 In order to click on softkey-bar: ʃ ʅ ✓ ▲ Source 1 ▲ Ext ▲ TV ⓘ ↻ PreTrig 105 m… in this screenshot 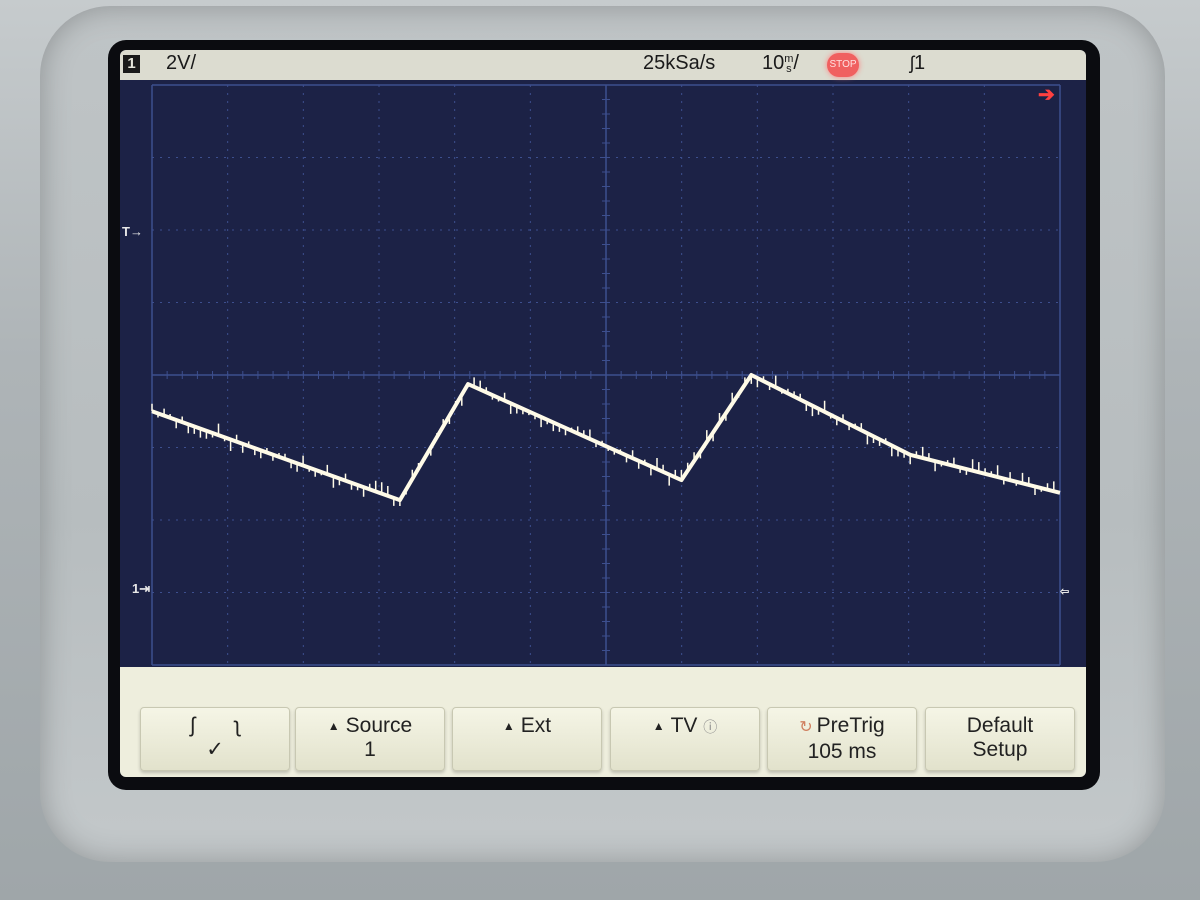, I will do `click(603, 722)`.